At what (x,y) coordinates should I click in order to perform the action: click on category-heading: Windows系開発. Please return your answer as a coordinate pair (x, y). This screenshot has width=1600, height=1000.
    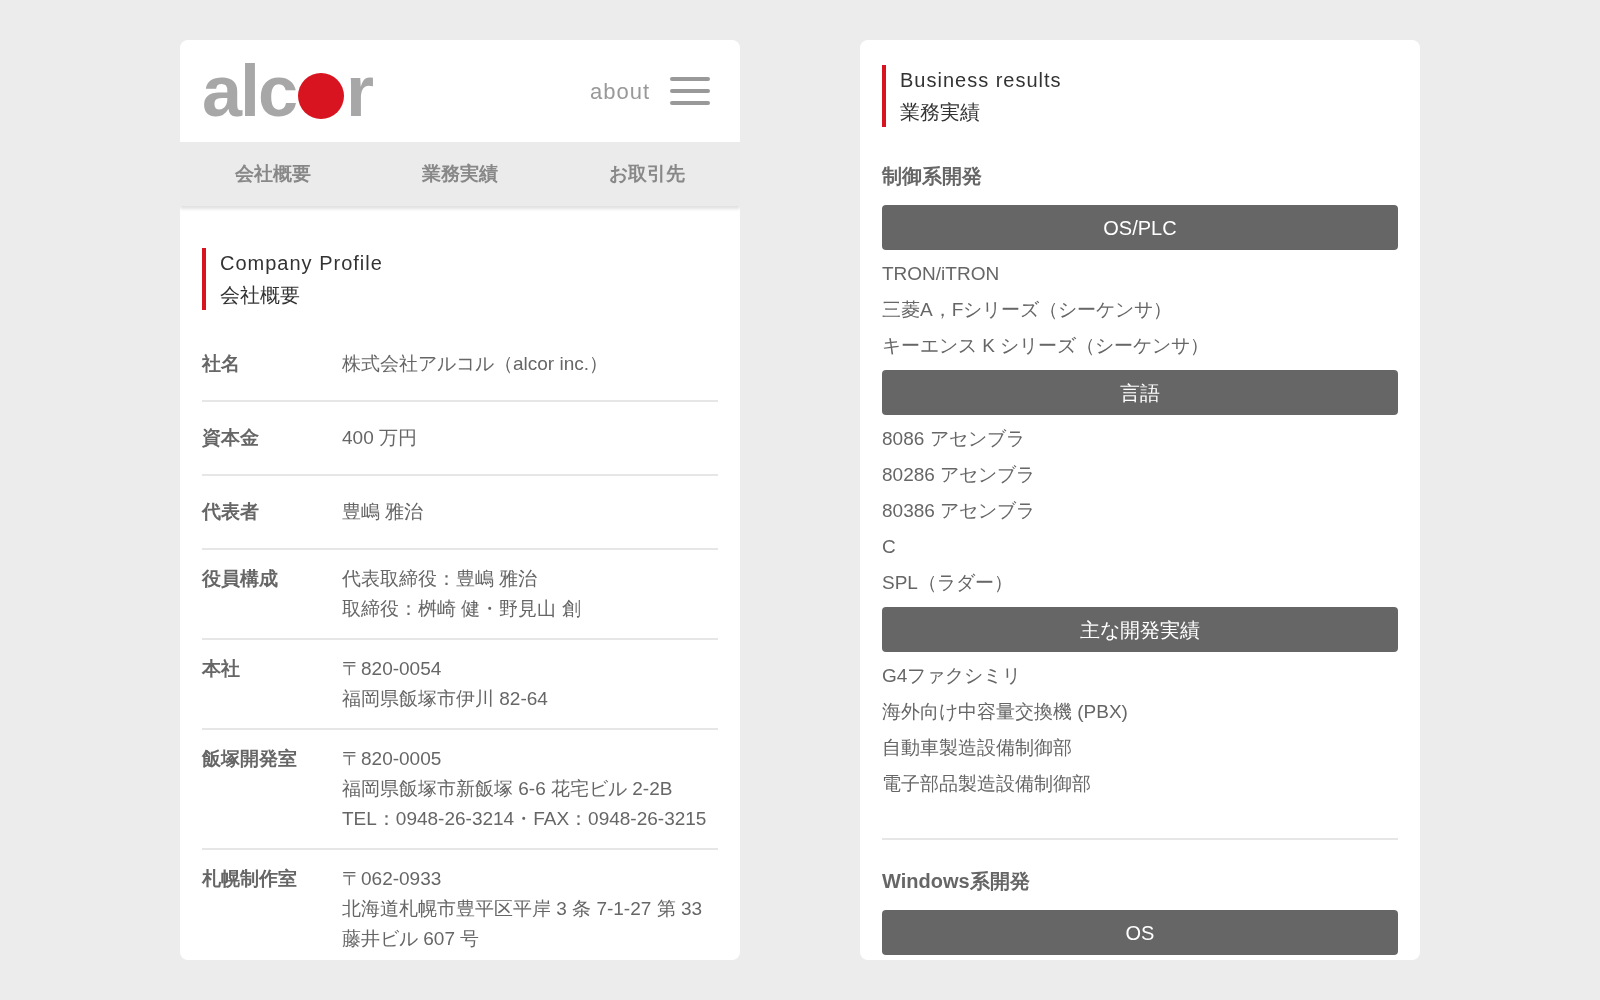
    Looking at the image, I should click on (956, 881).